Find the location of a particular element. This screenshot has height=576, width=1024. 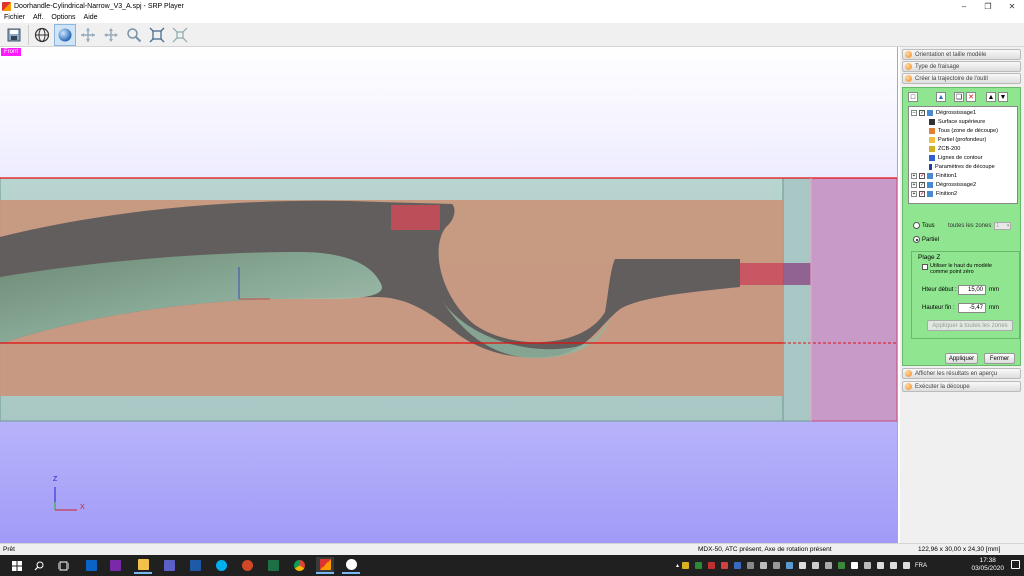

battery-icon is located at coordinates (907, 565).